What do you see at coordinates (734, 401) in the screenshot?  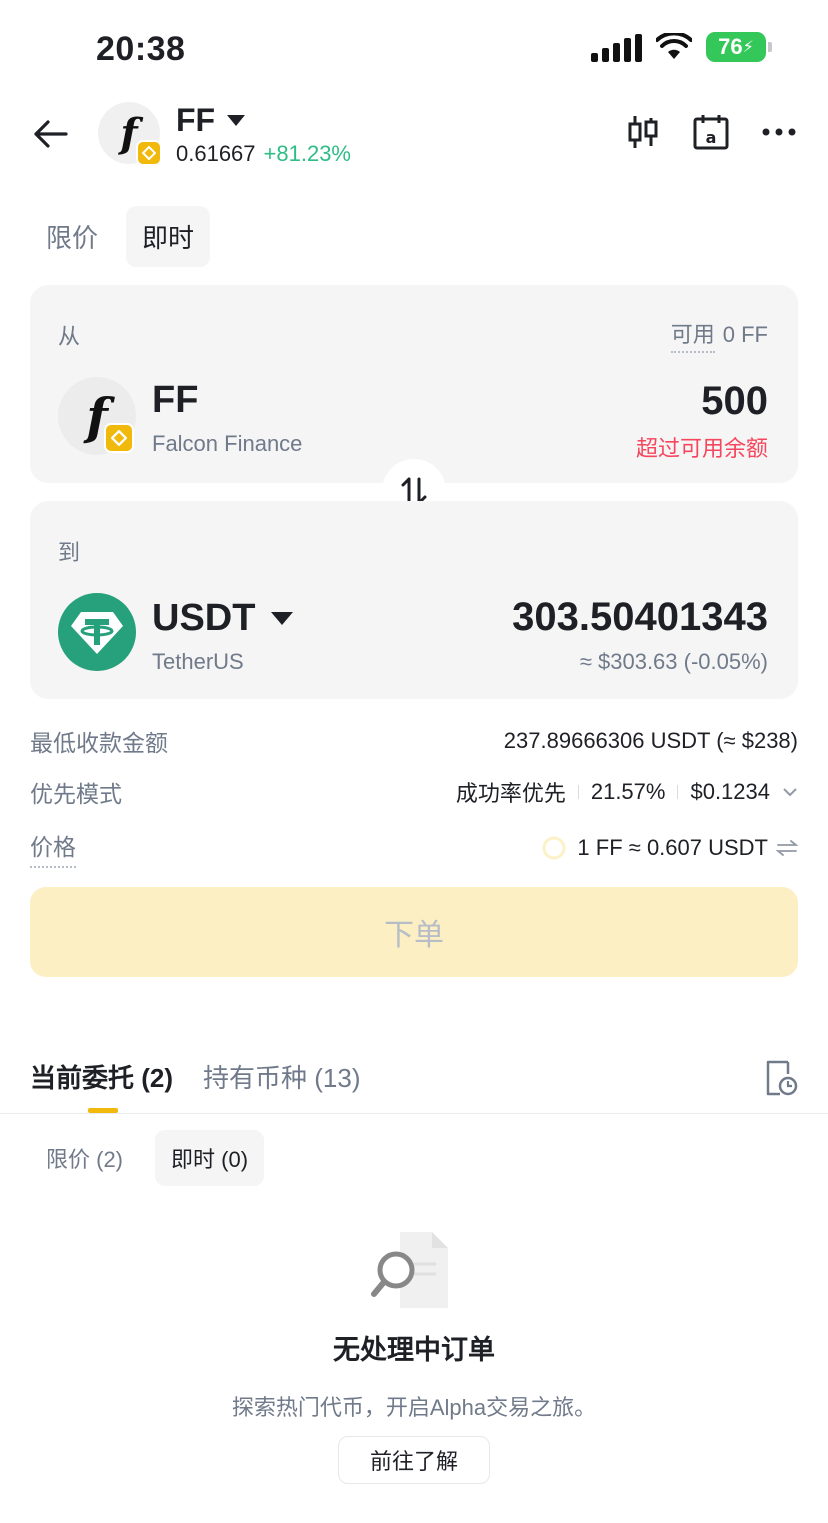 I see `from-amount-input: 500` at bounding box center [734, 401].